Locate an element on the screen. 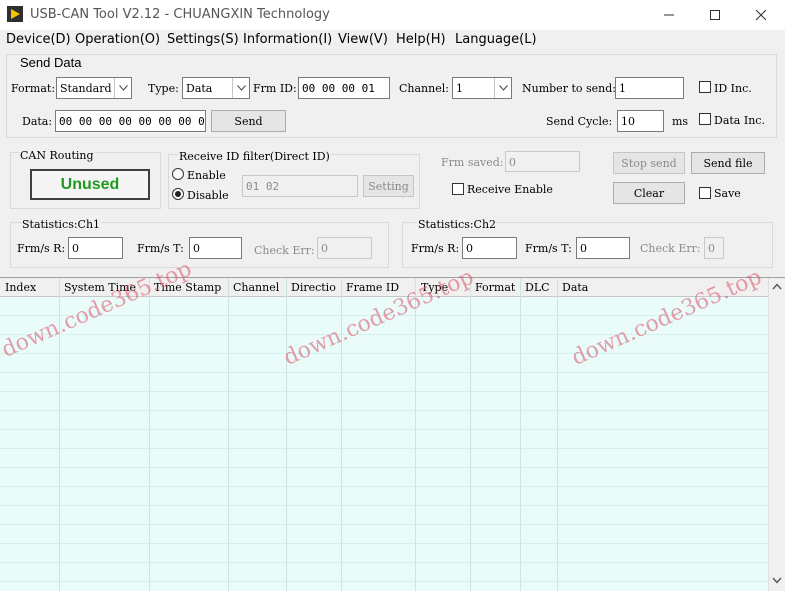 The width and height of the screenshot is (785, 591). ch1-frm-t-field: 0 is located at coordinates (215, 248).